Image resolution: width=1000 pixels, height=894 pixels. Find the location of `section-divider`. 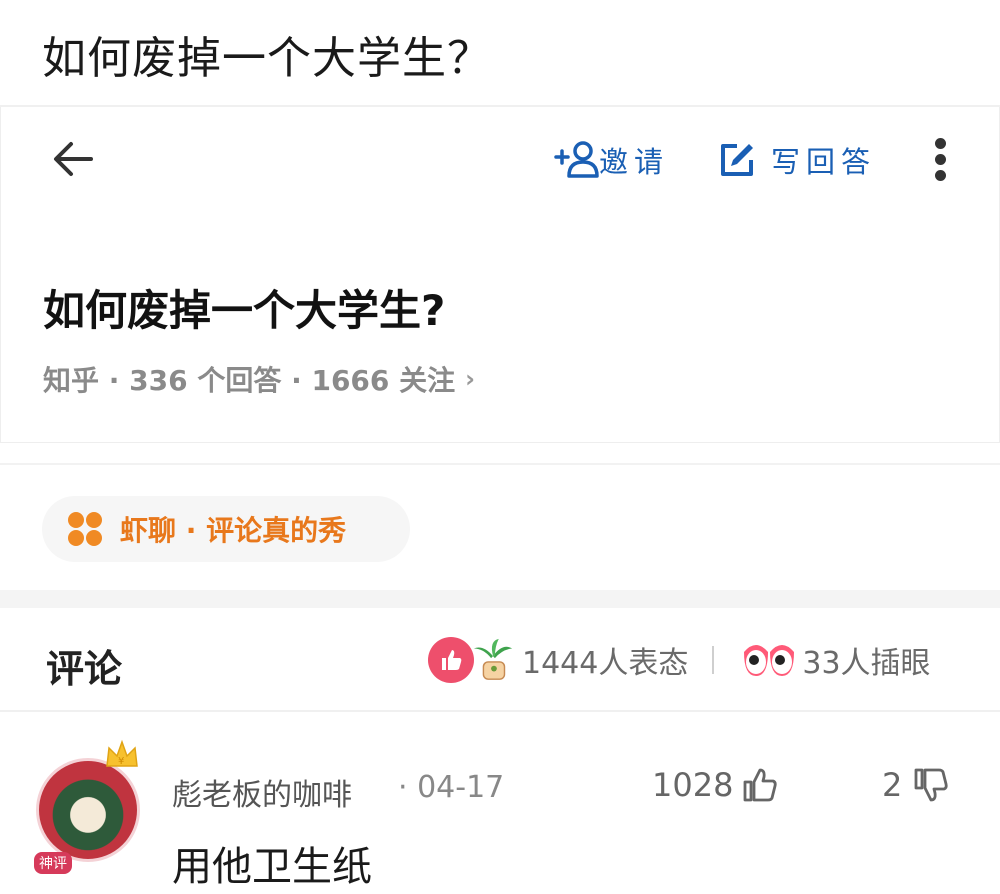

section-divider is located at coordinates (500, 599).